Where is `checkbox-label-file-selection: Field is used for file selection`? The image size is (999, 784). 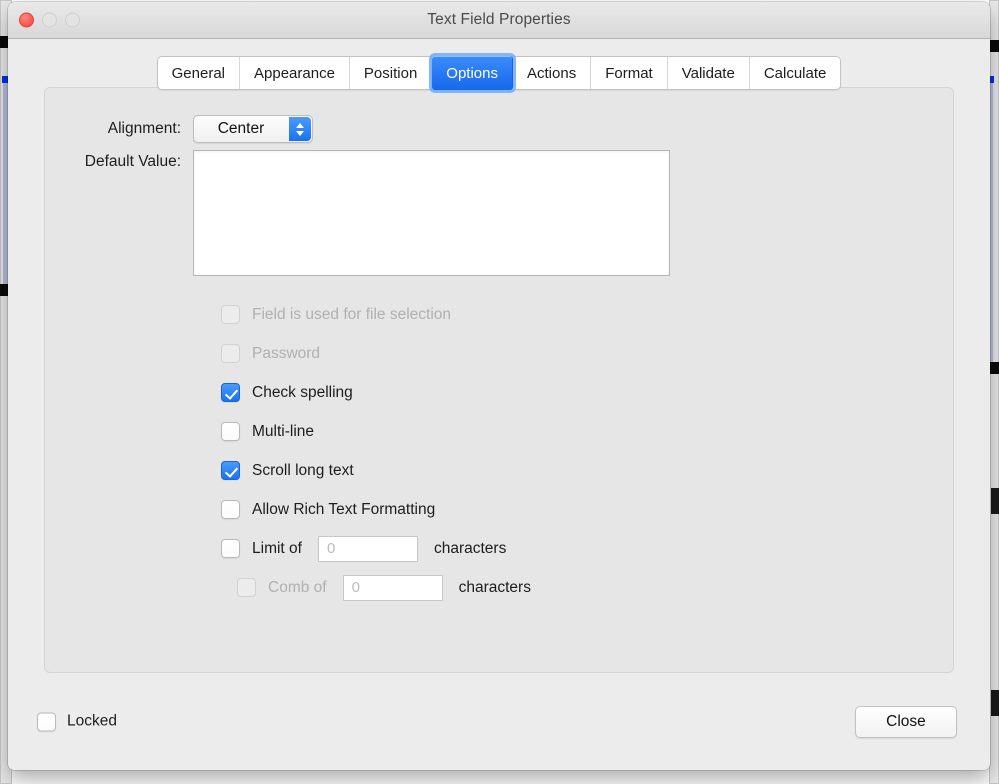 checkbox-label-file-selection: Field is used for file selection is located at coordinates (352, 314).